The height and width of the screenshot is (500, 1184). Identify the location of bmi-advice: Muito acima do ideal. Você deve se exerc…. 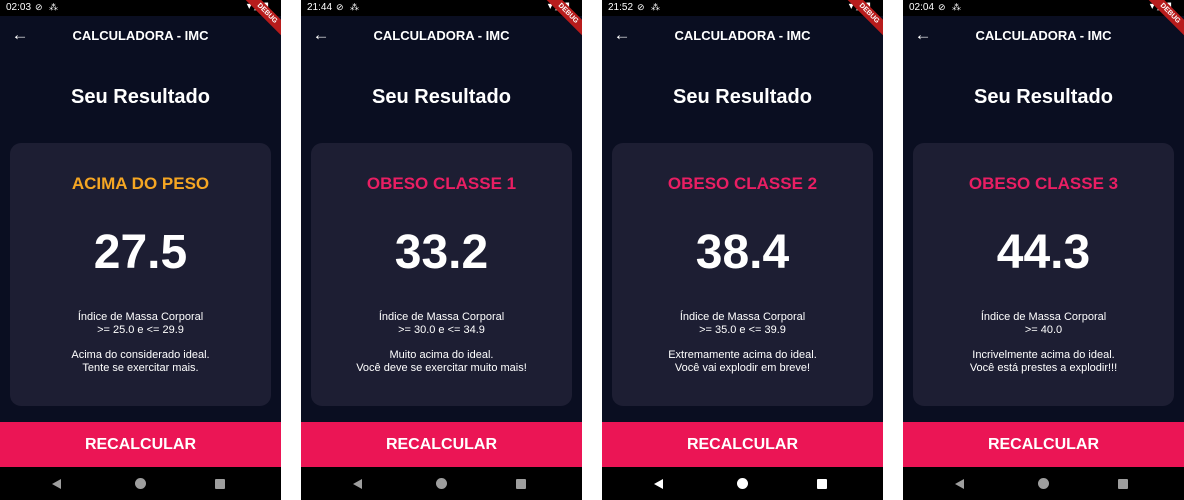
(441, 362).